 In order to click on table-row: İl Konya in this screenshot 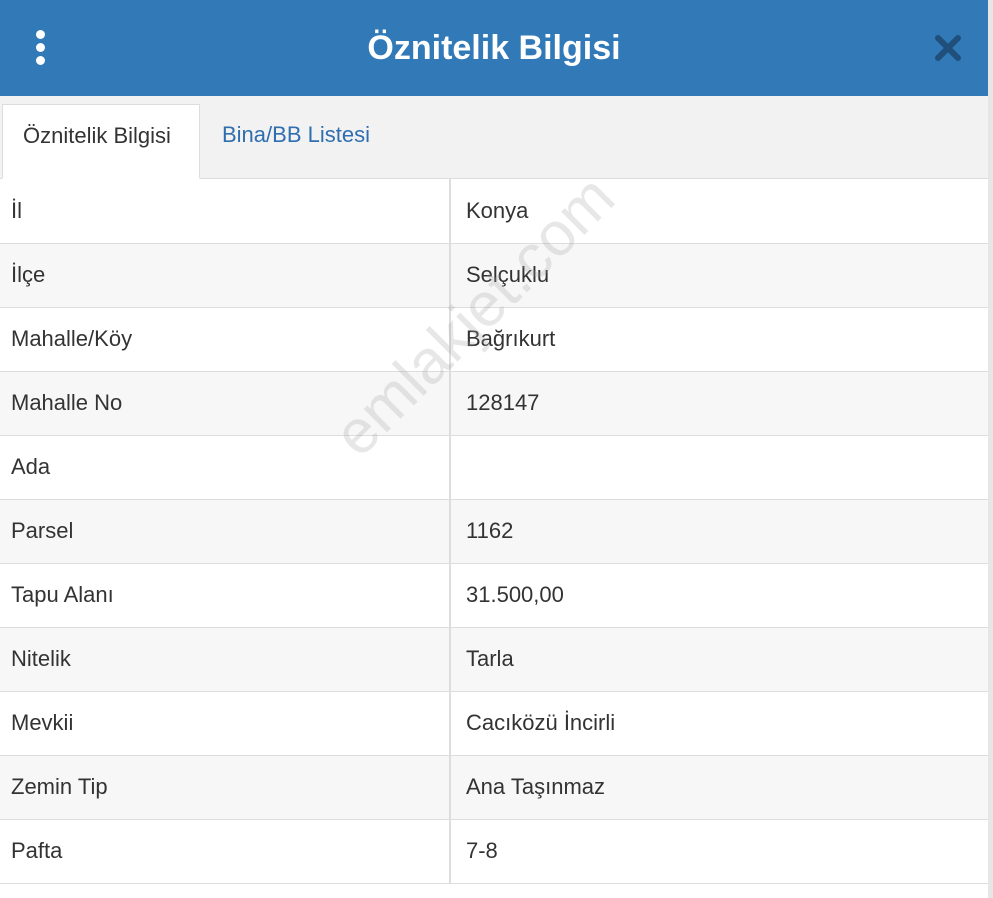, I will do `click(494, 211)`.